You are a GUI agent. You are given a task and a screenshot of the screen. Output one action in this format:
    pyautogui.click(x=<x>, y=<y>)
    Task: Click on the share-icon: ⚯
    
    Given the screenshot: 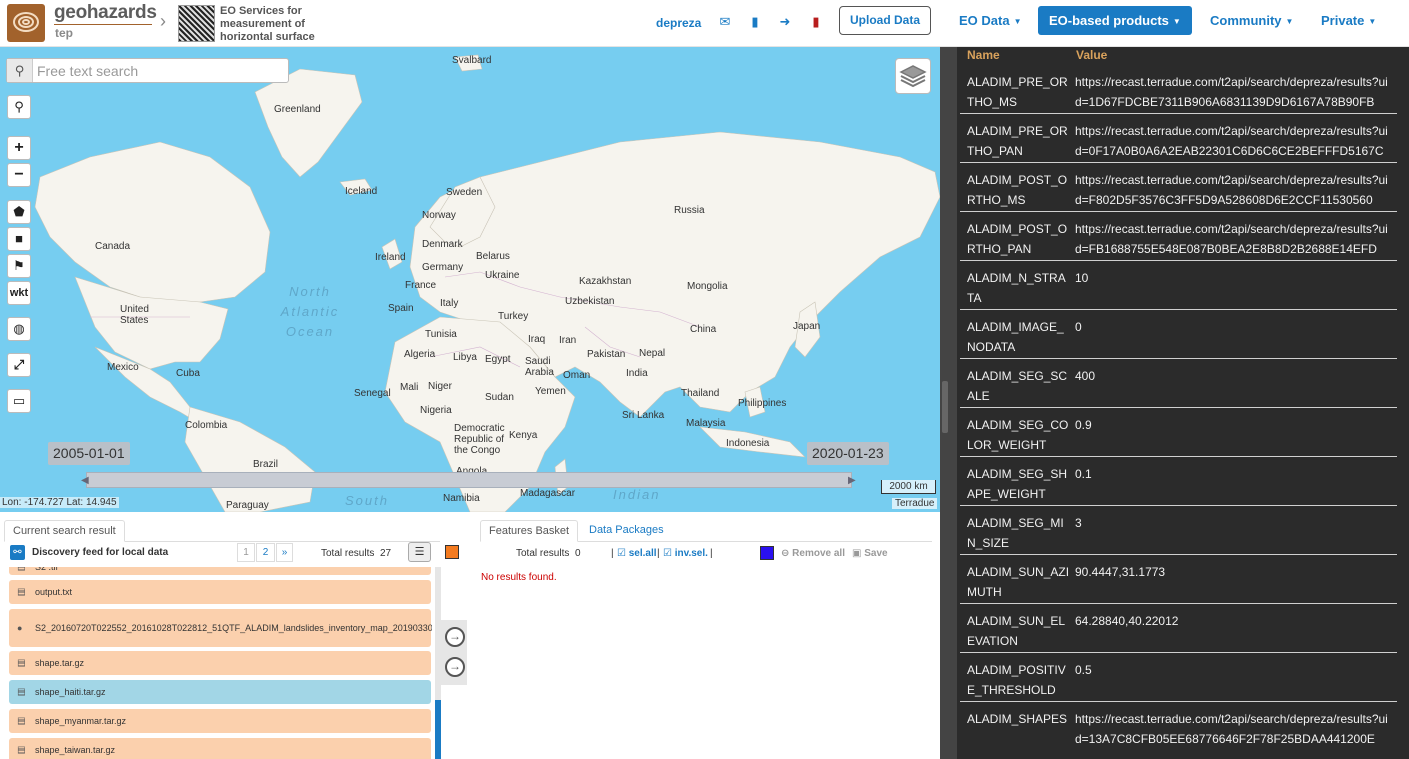 What is the action you would take?
    pyautogui.click(x=17, y=552)
    